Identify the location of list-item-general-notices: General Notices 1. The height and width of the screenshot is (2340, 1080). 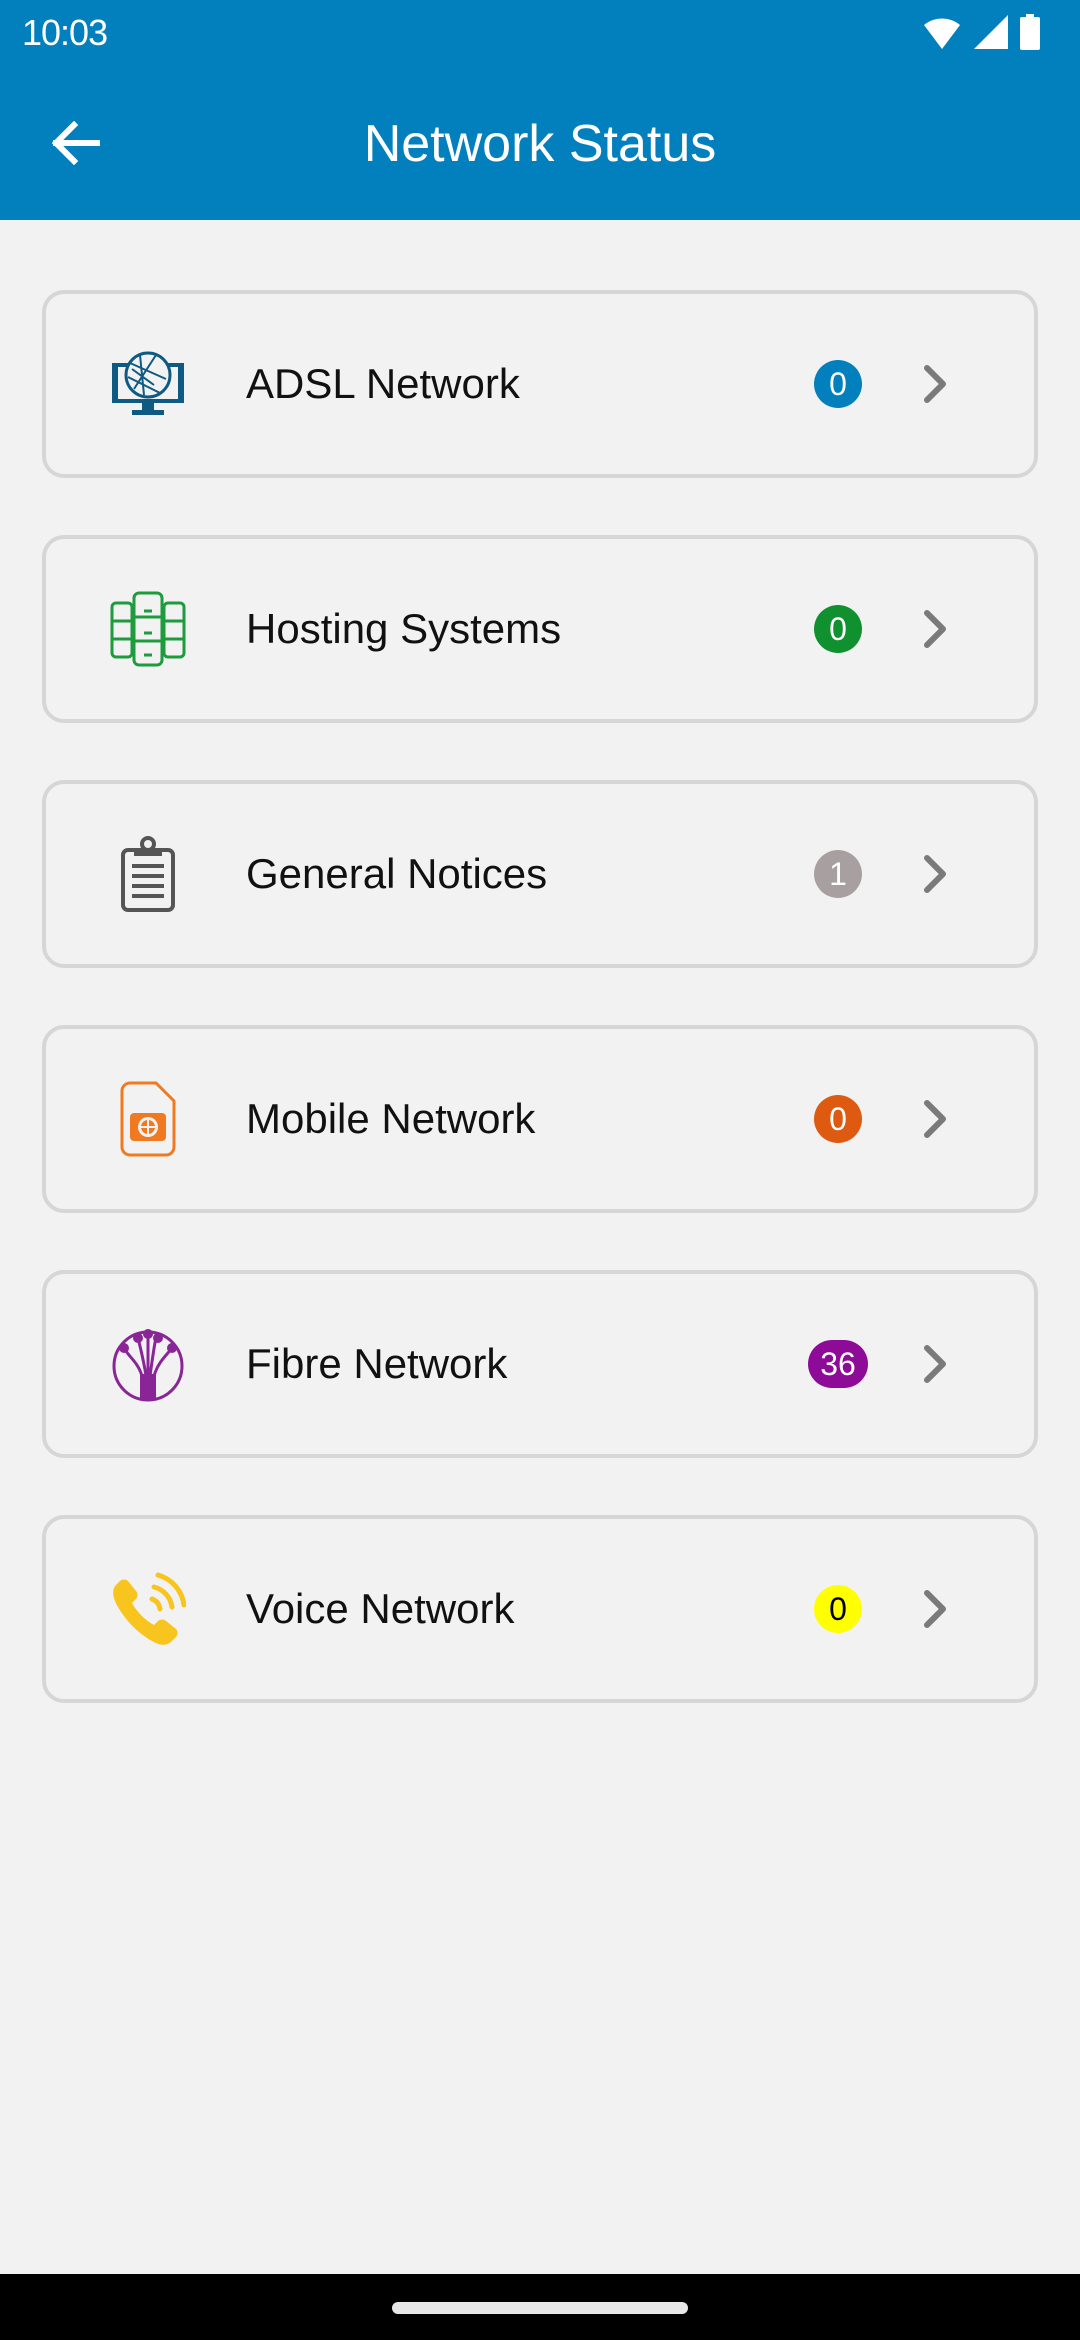
(540, 874).